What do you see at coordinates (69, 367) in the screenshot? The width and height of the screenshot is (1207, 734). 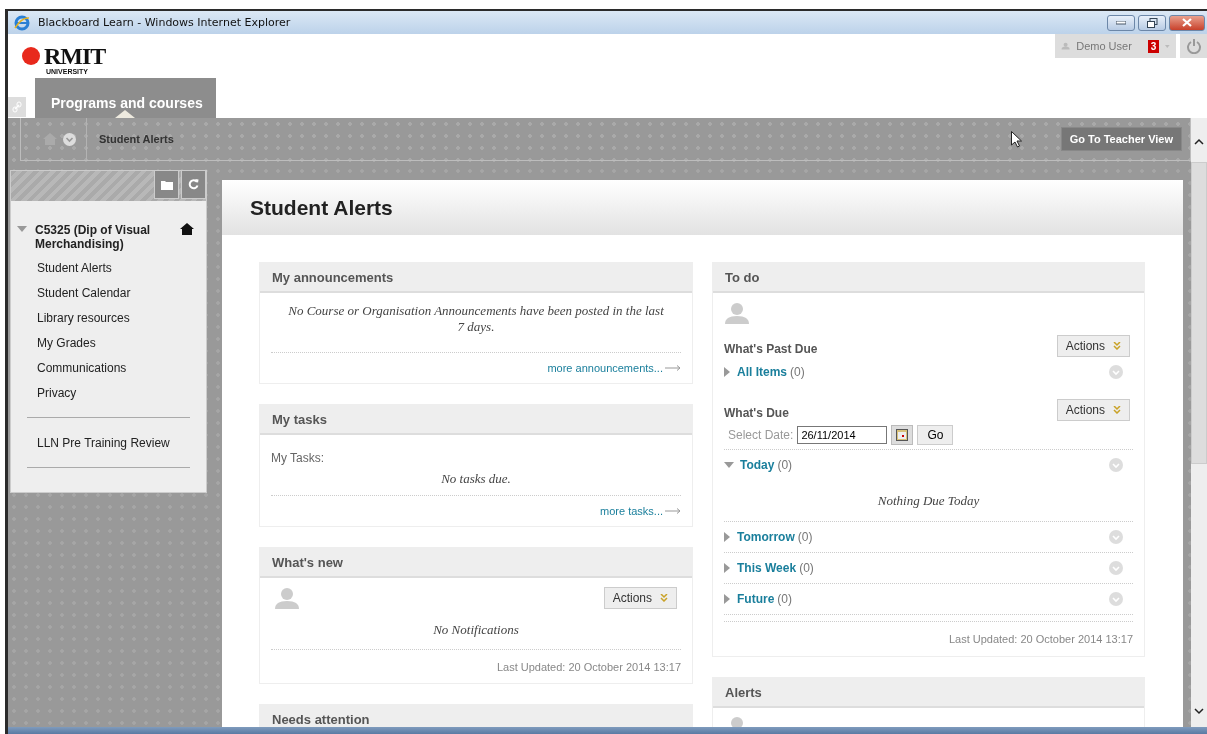 I see `menu-item: Communications` at bounding box center [69, 367].